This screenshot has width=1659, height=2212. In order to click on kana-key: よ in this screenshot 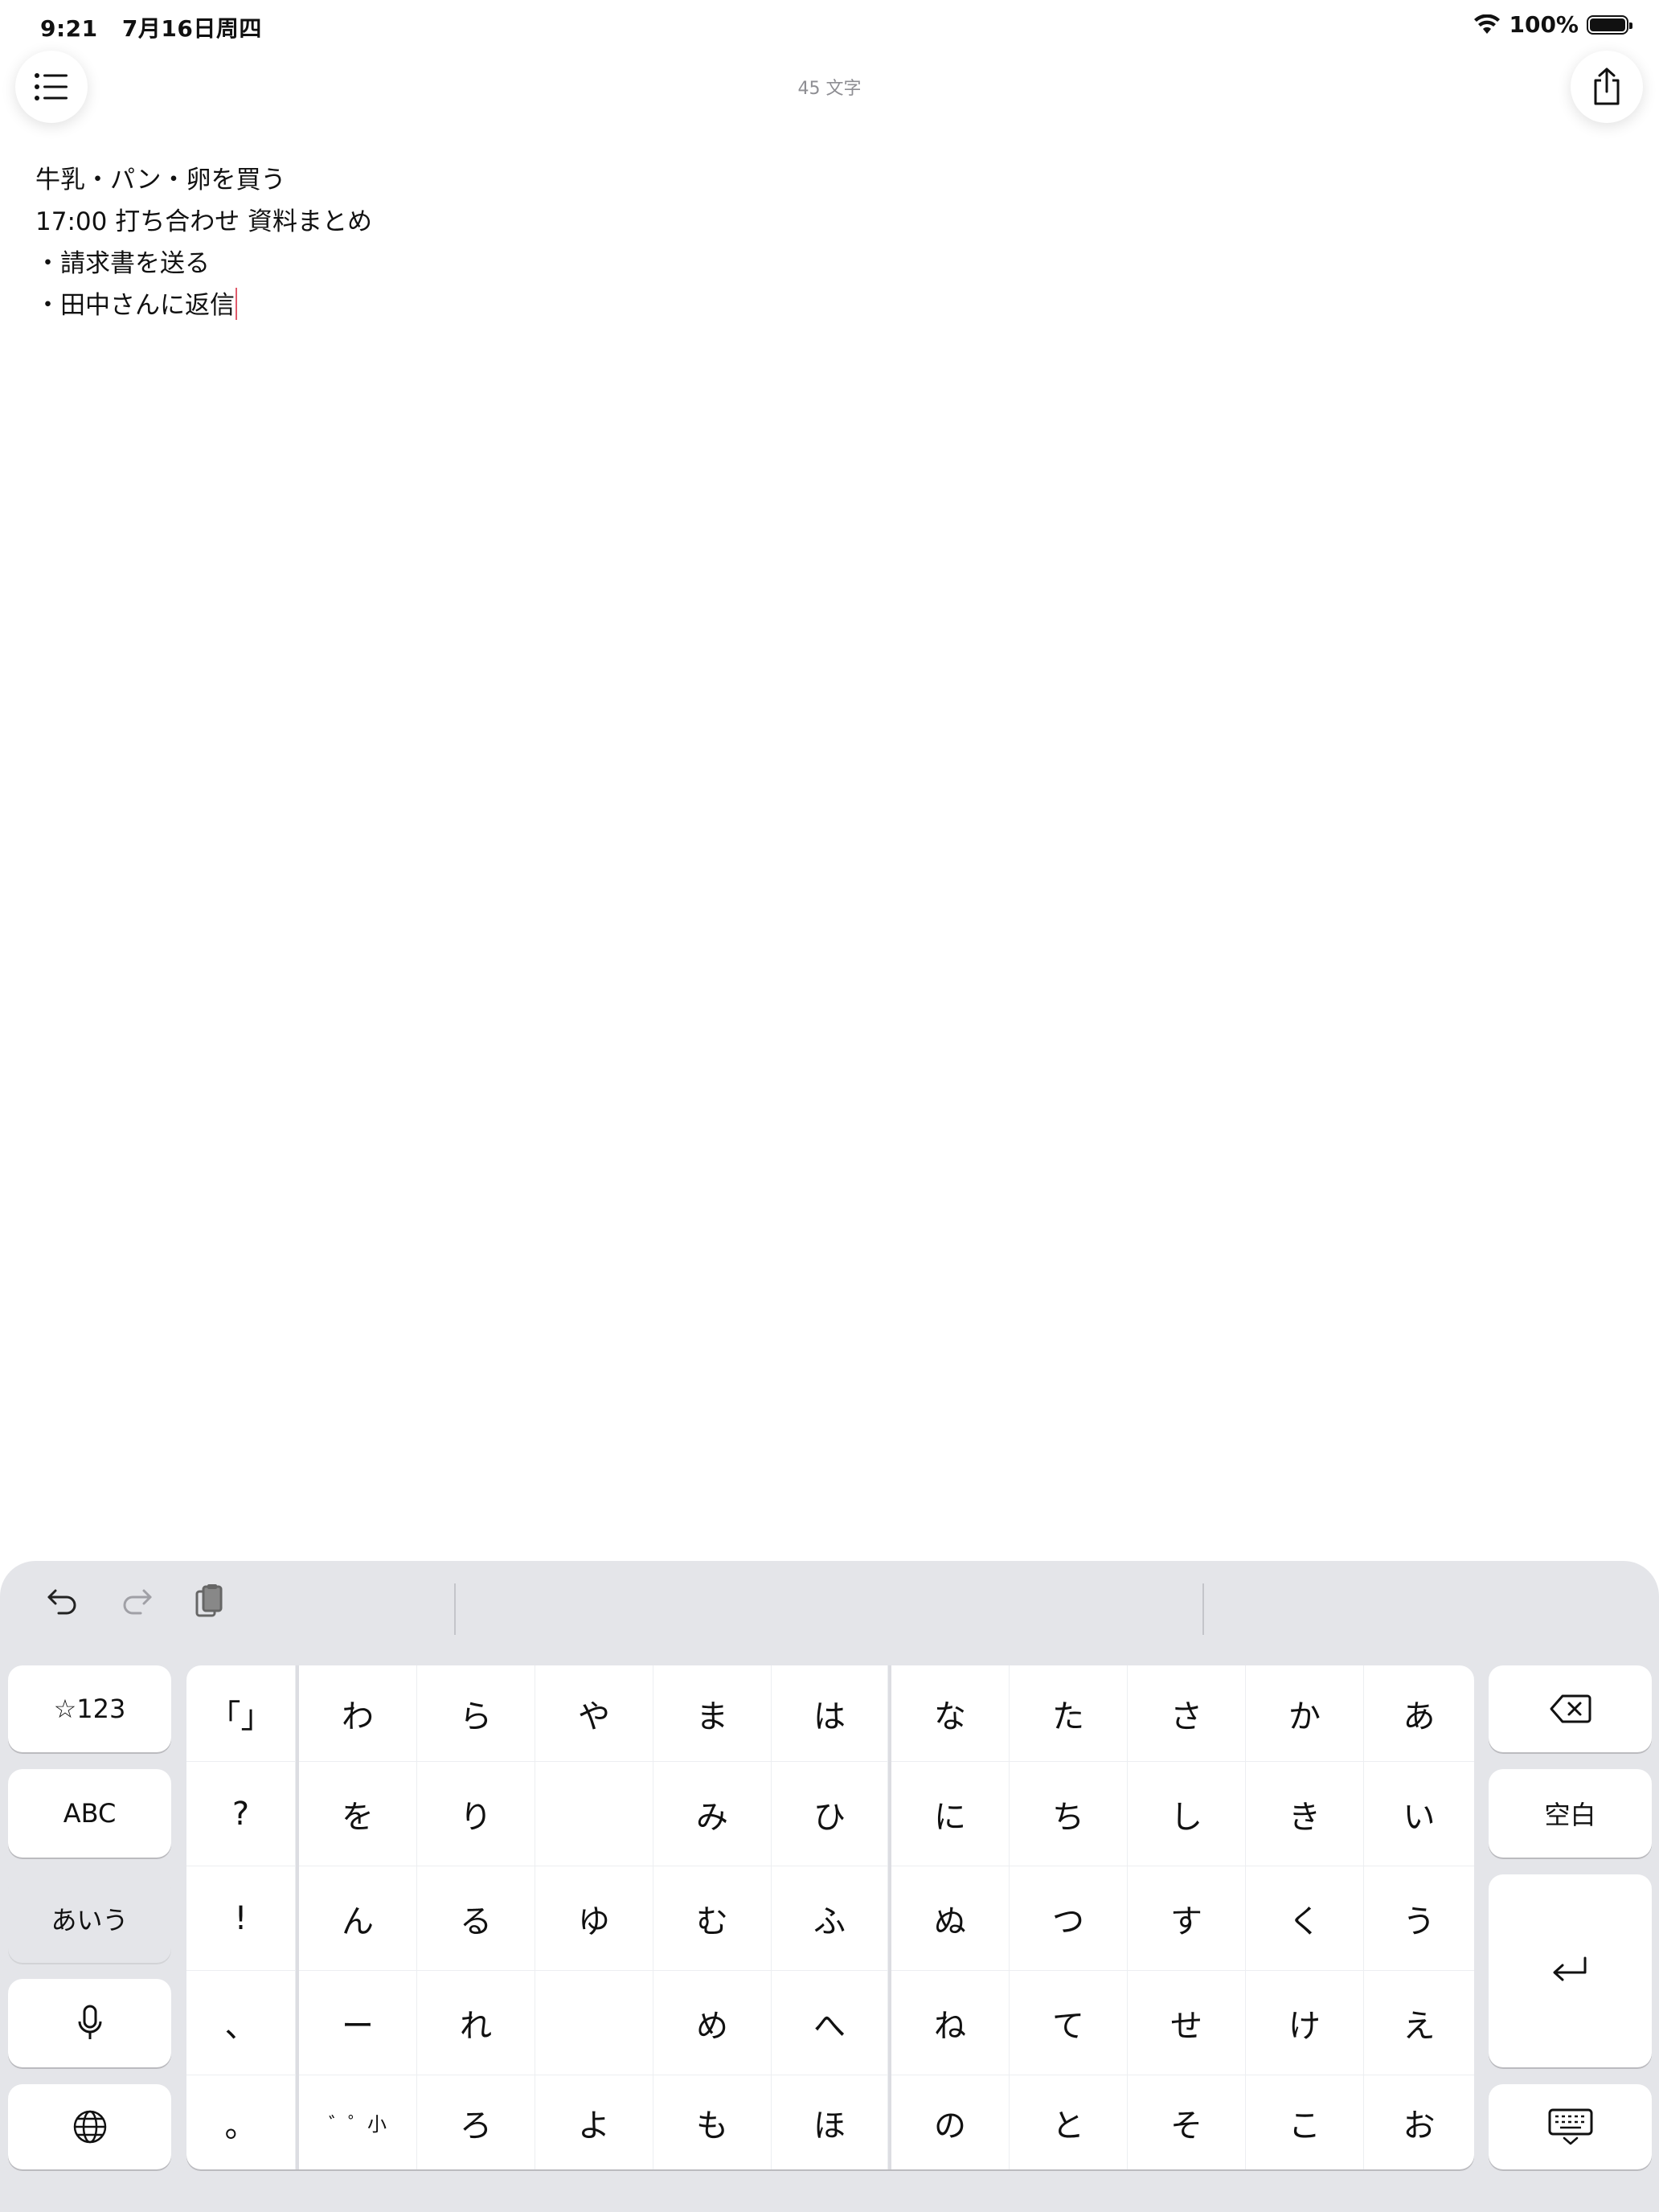, I will do `click(594, 2122)`.